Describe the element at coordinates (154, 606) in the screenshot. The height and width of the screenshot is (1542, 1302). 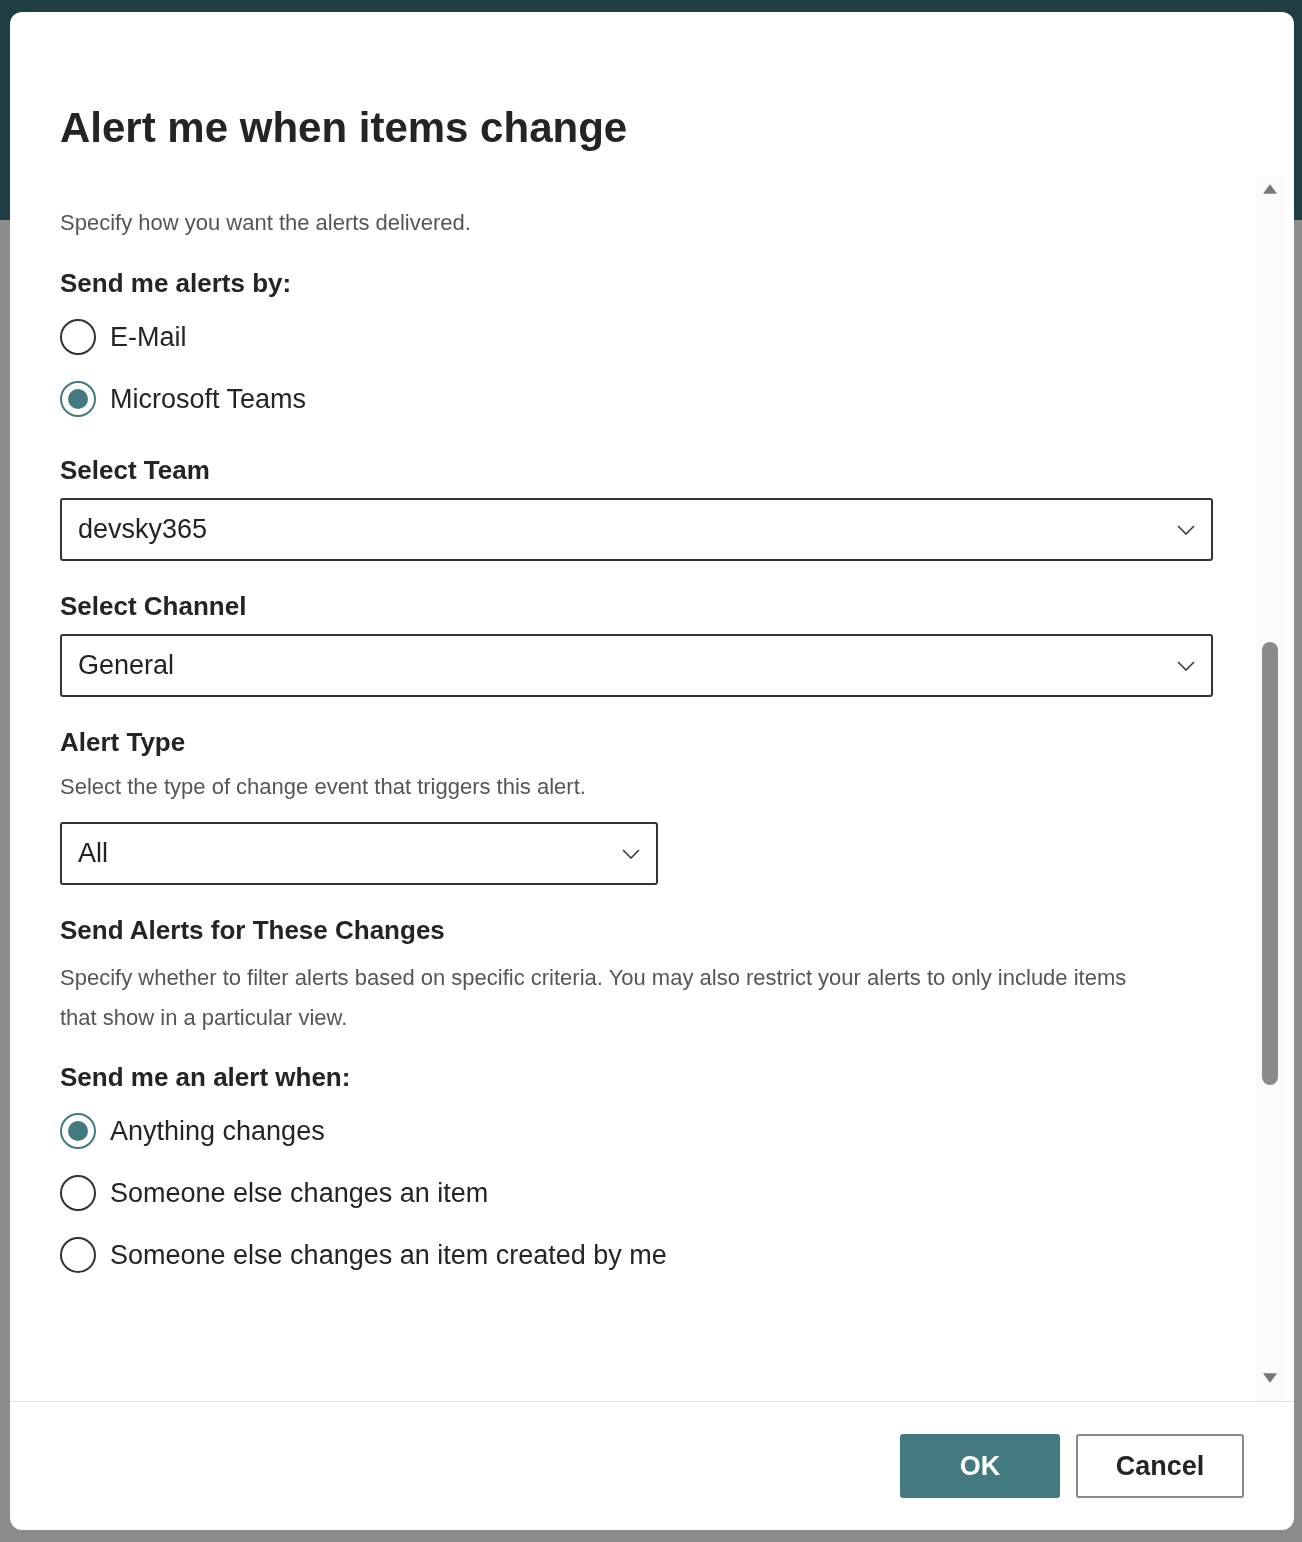
I see `channel-label: Select Channel` at that location.